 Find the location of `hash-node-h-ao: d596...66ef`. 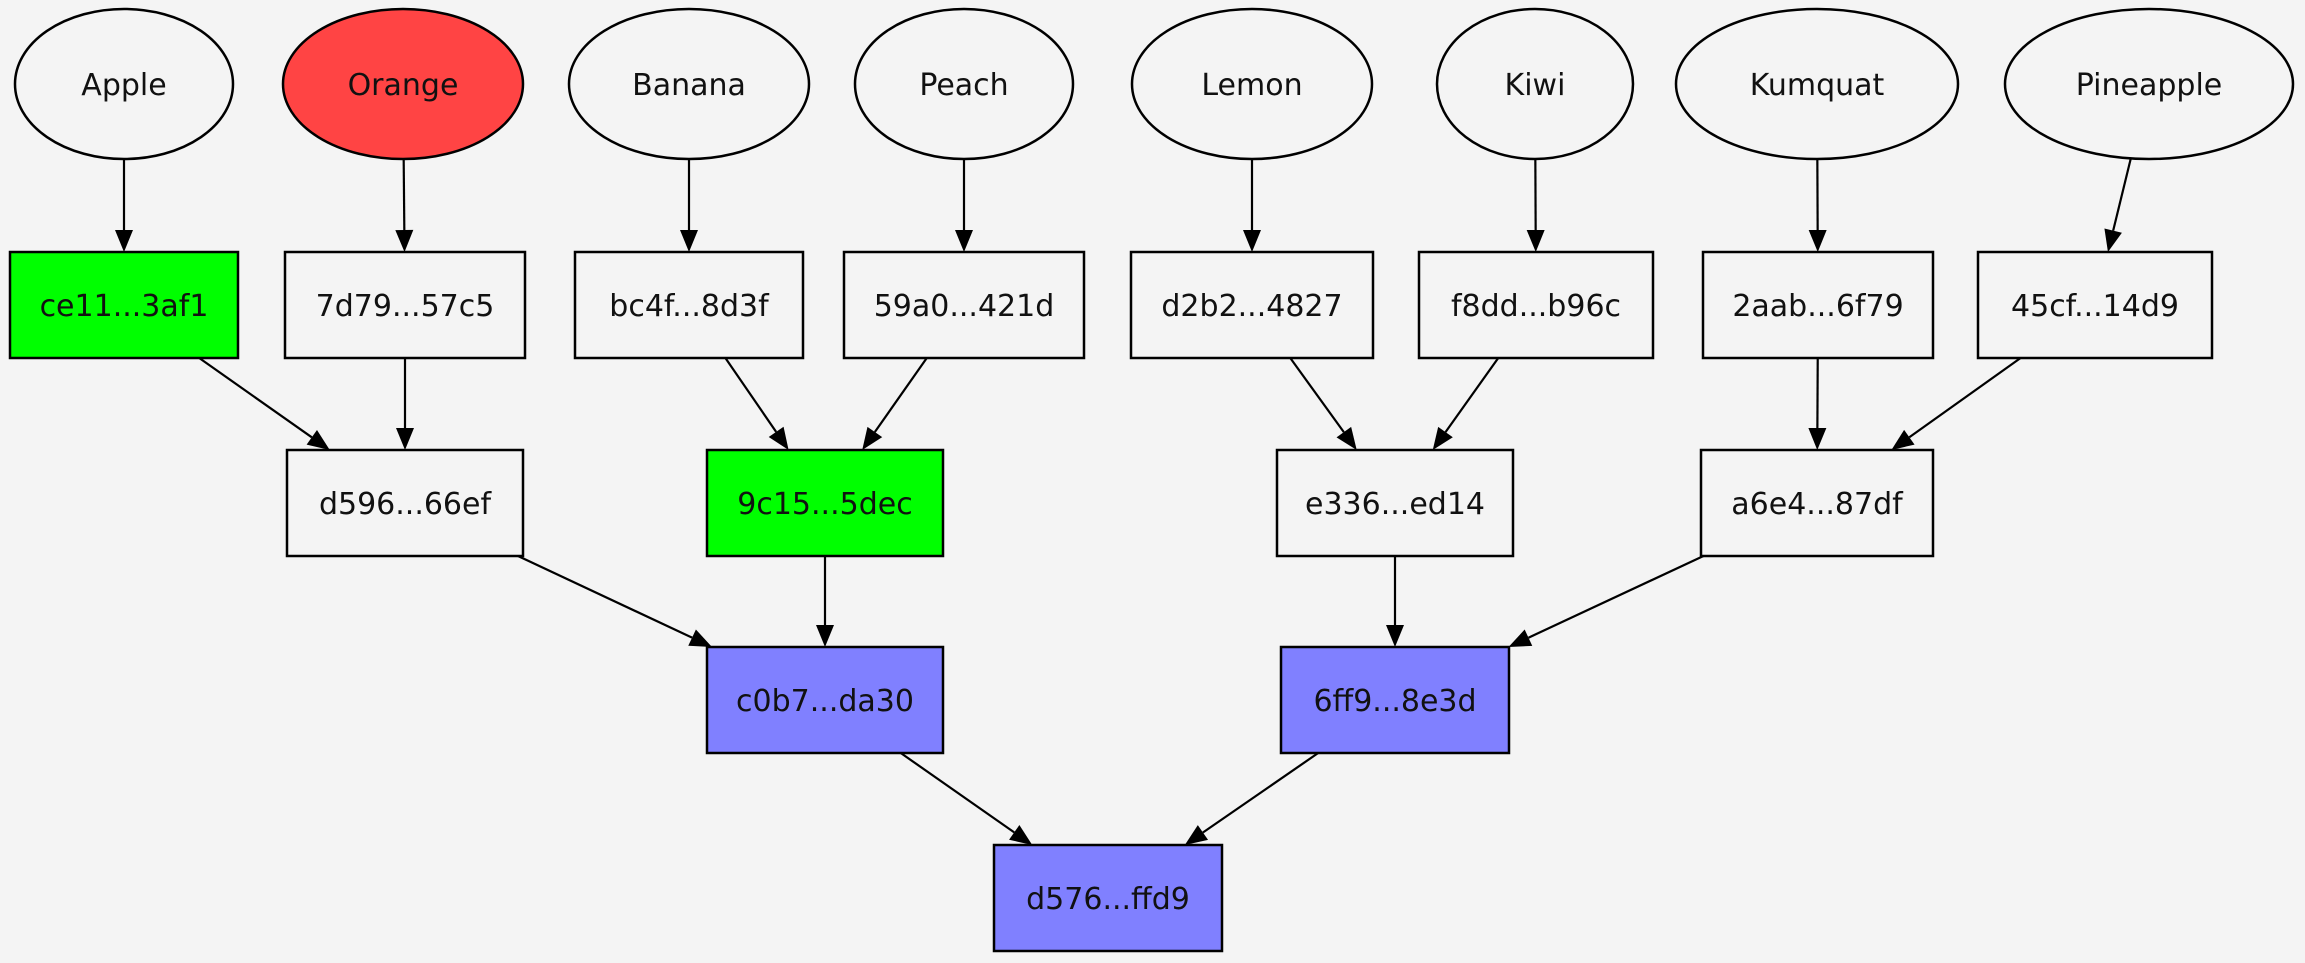

hash-node-h-ao: d596...66ef is located at coordinates (405, 503).